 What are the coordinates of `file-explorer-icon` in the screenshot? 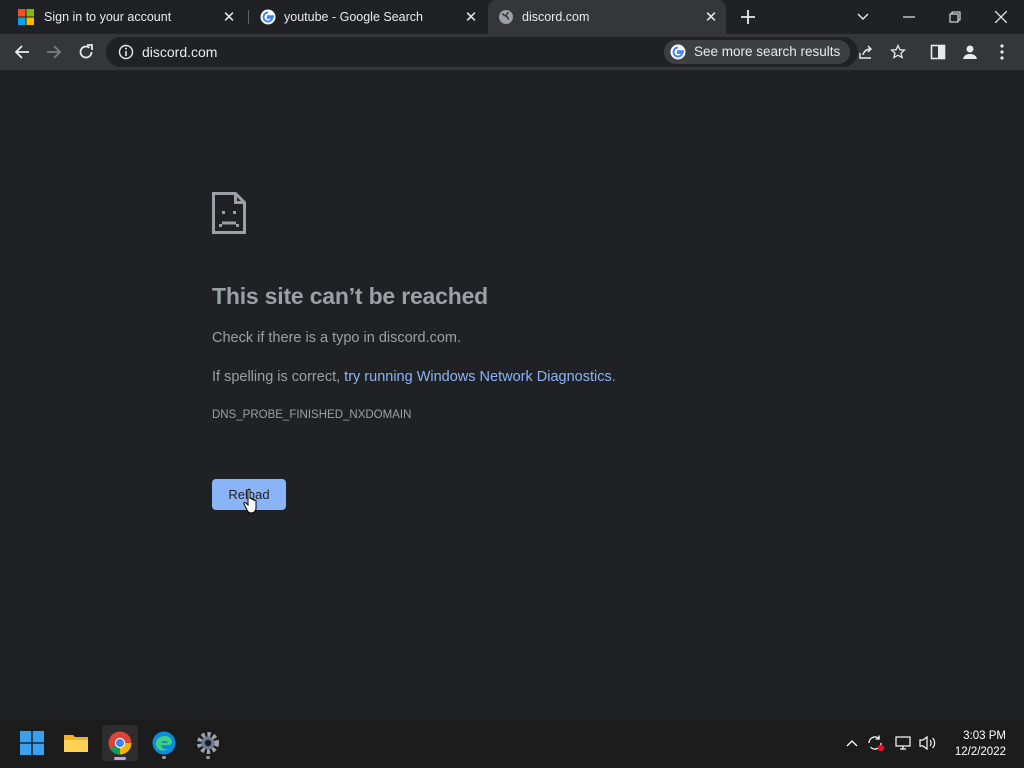 It's located at (76, 743).